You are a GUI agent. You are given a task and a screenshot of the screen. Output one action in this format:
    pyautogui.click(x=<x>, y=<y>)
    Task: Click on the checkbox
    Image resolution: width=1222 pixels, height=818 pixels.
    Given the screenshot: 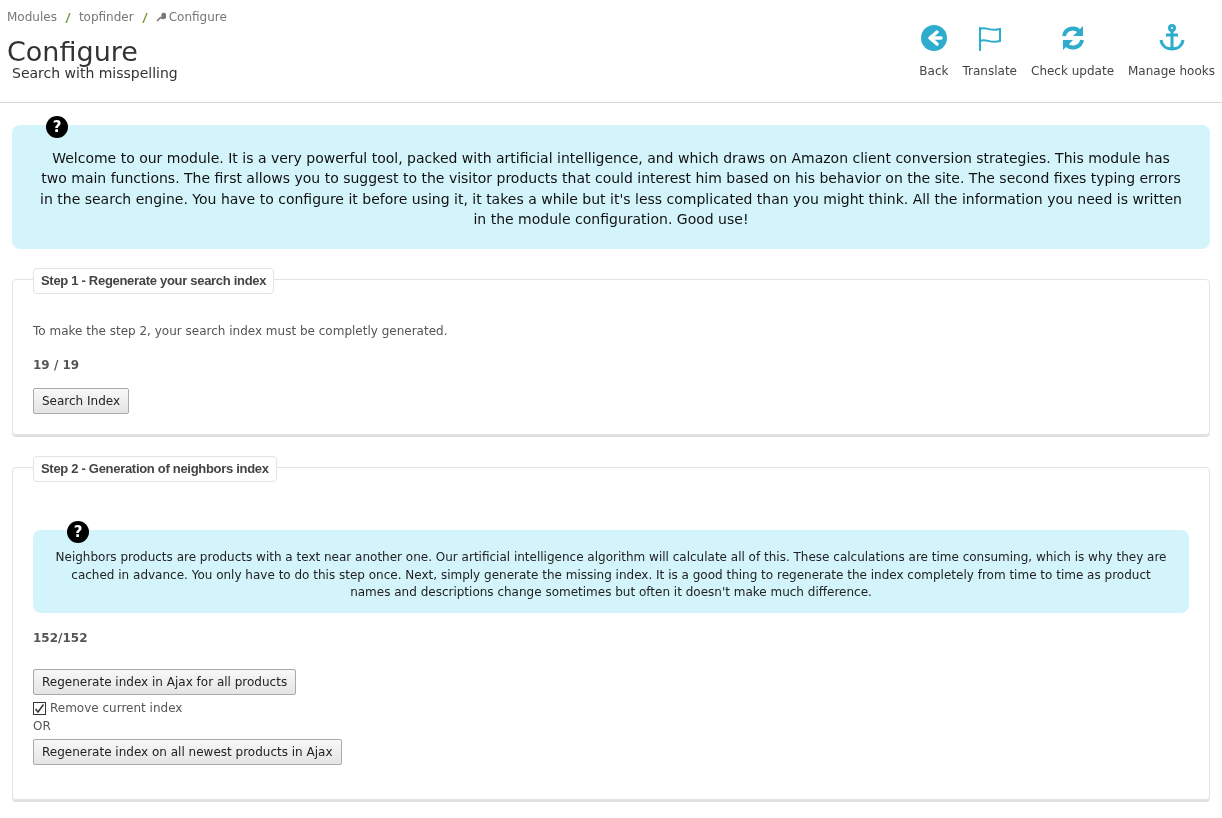 What is the action you would take?
    pyautogui.click(x=39, y=708)
    